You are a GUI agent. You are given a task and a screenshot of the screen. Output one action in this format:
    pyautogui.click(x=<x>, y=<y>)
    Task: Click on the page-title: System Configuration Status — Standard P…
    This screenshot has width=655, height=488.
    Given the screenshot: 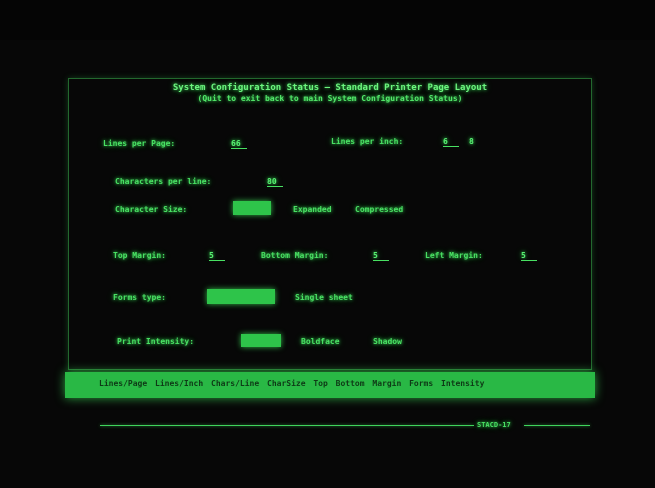 What is the action you would take?
    pyautogui.click(x=330, y=88)
    